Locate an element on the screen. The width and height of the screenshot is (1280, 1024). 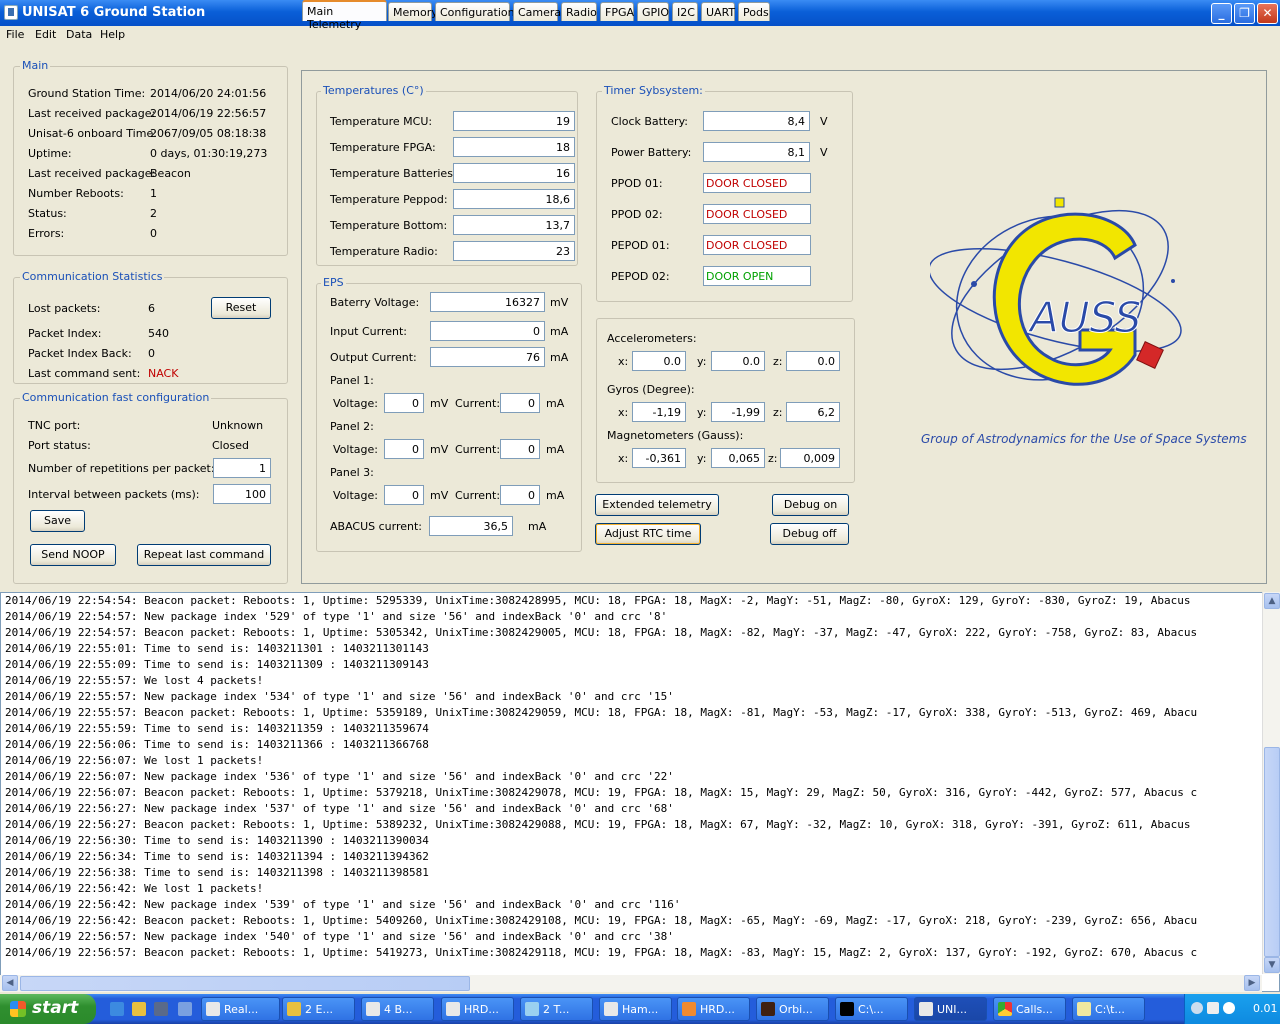
interval-input: 100 is located at coordinates (242, 494).